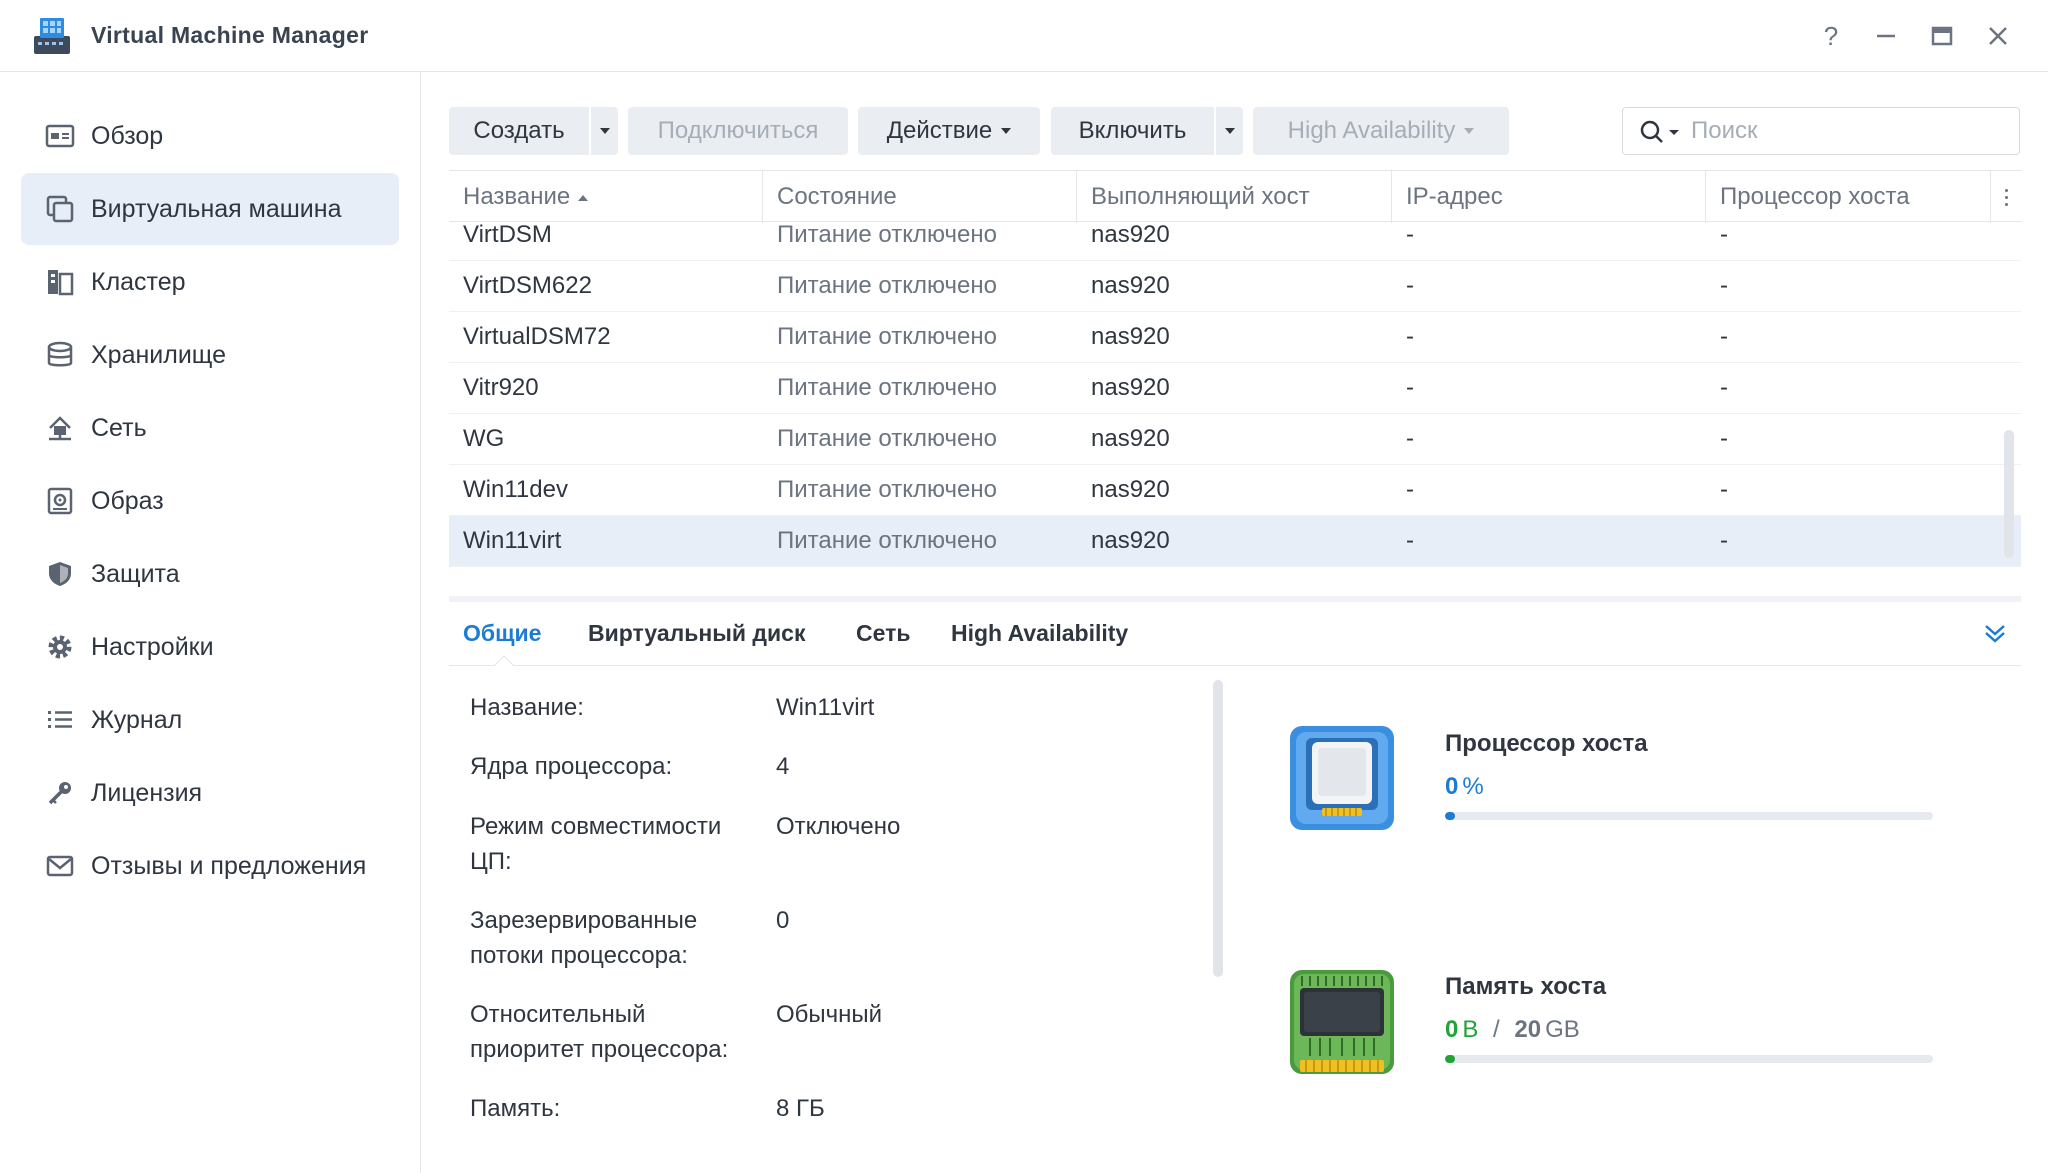 The width and height of the screenshot is (2048, 1173). What do you see at coordinates (1342, 778) in the screenshot?
I see `cpu-chip-icon` at bounding box center [1342, 778].